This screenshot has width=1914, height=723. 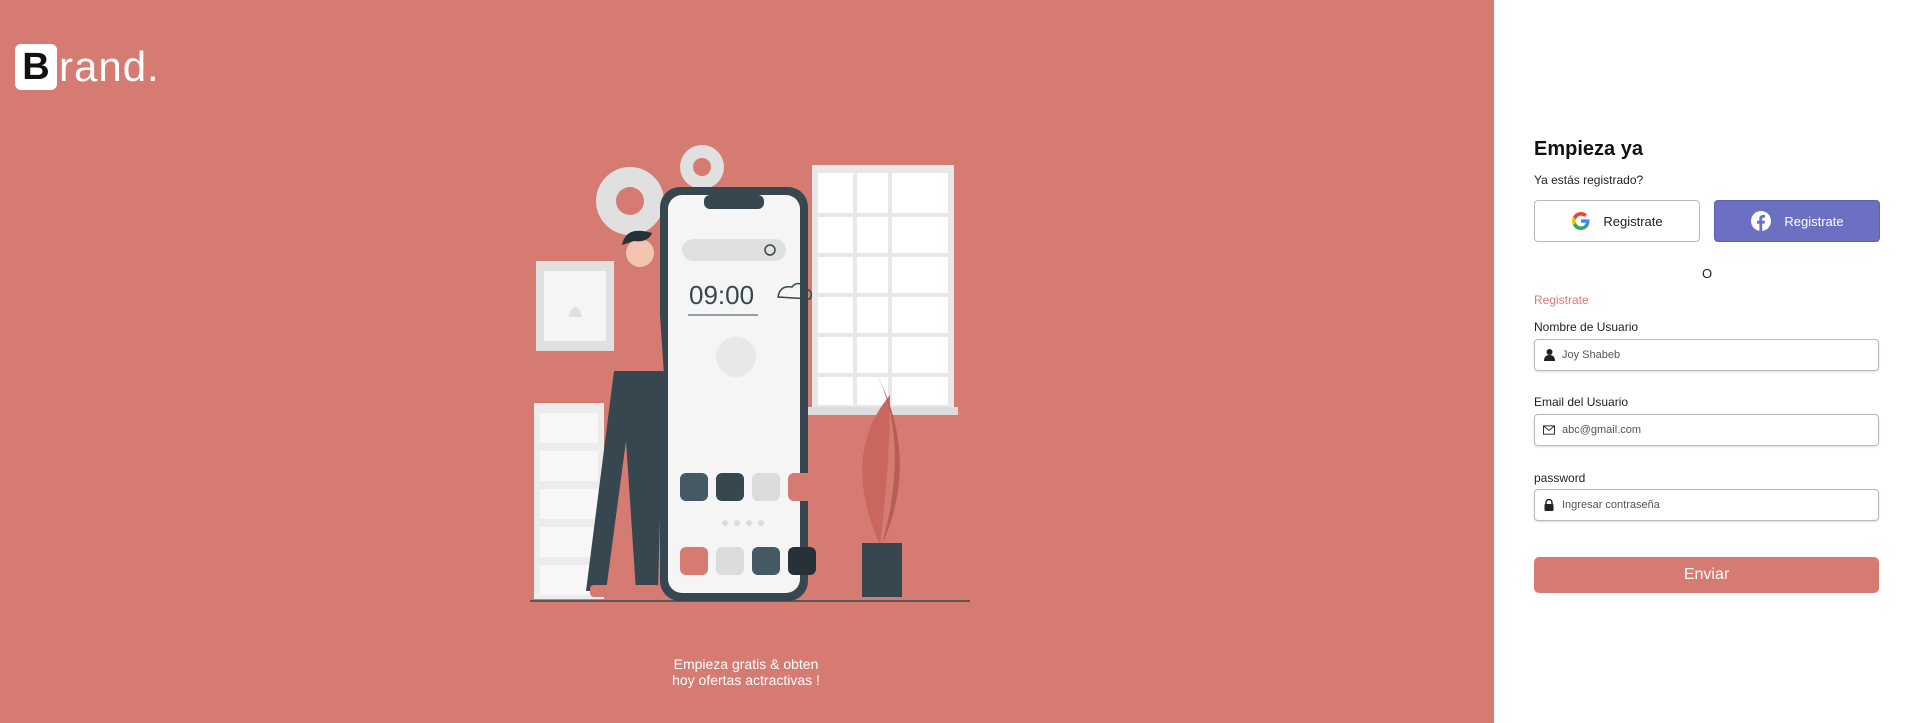 What do you see at coordinates (1586, 327) in the screenshot?
I see `username-label: Nombre de Usuario` at bounding box center [1586, 327].